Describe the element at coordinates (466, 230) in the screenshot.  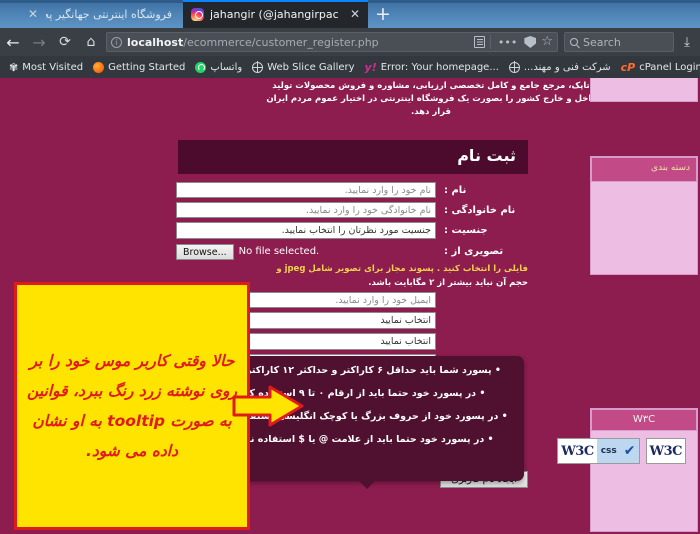
I see `label-gender: جنسیت :` at that location.